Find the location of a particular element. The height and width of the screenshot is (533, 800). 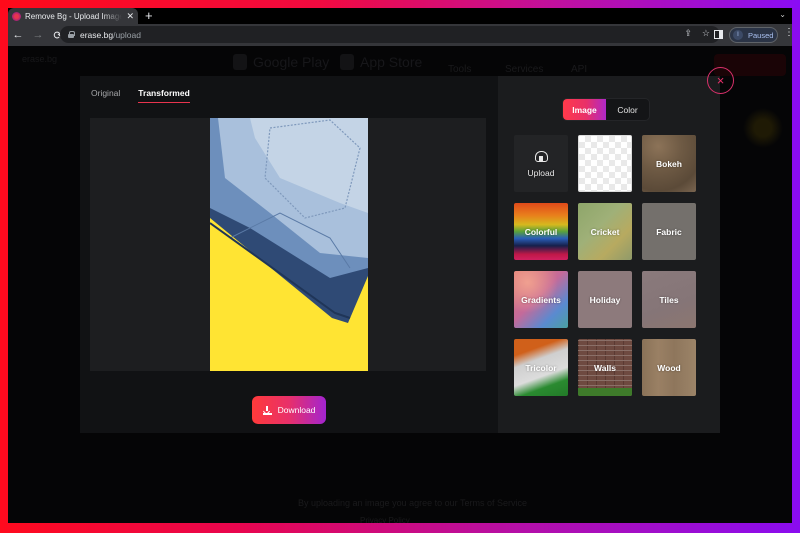

result-image is located at coordinates (289, 244).